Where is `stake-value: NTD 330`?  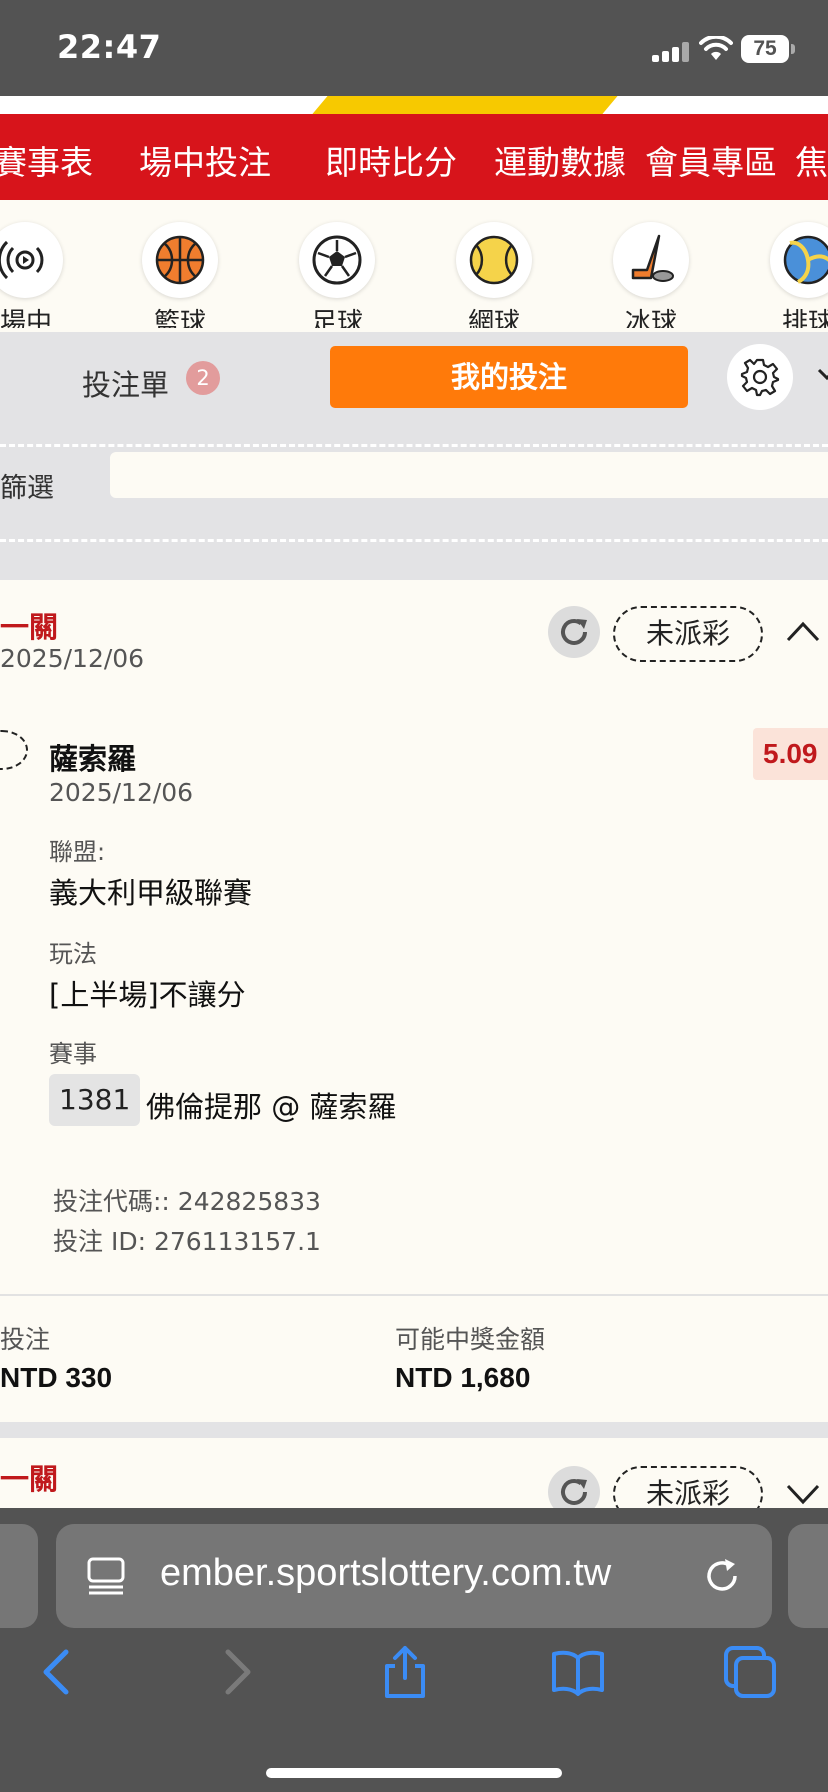 stake-value: NTD 330 is located at coordinates (56, 1377).